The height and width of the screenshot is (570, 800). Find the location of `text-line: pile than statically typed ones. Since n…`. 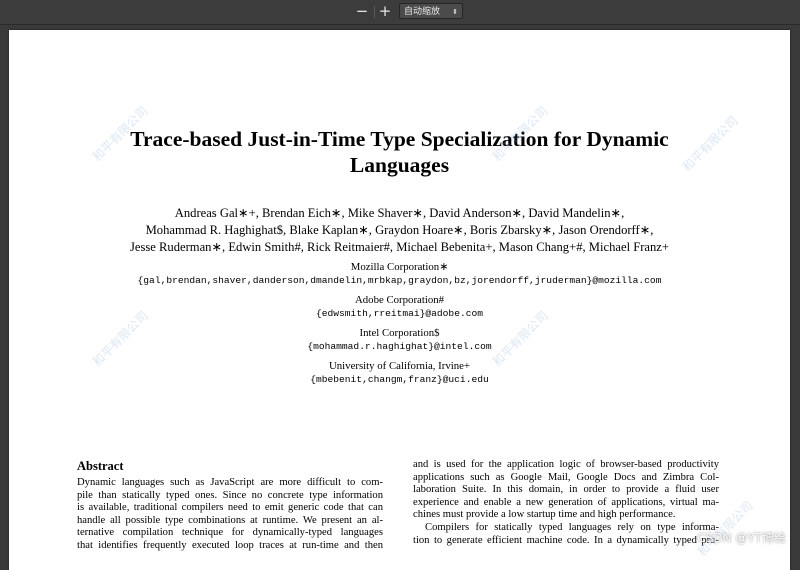

text-line: pile than statically typed ones. Since n… is located at coordinates (230, 495).